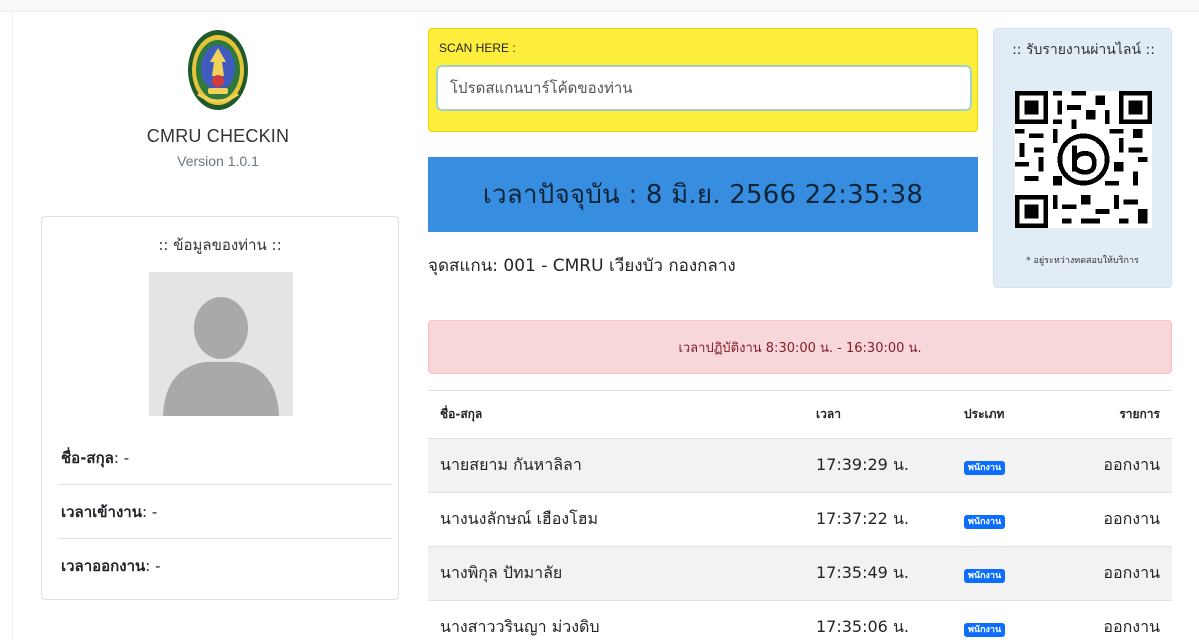 Image resolution: width=1199 pixels, height=640 pixels. I want to click on top-strip, so click(599, 6).